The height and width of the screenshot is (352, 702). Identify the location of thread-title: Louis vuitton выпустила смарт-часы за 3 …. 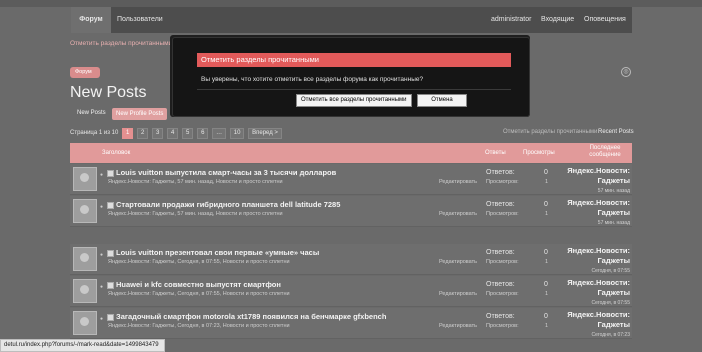
(226, 172).